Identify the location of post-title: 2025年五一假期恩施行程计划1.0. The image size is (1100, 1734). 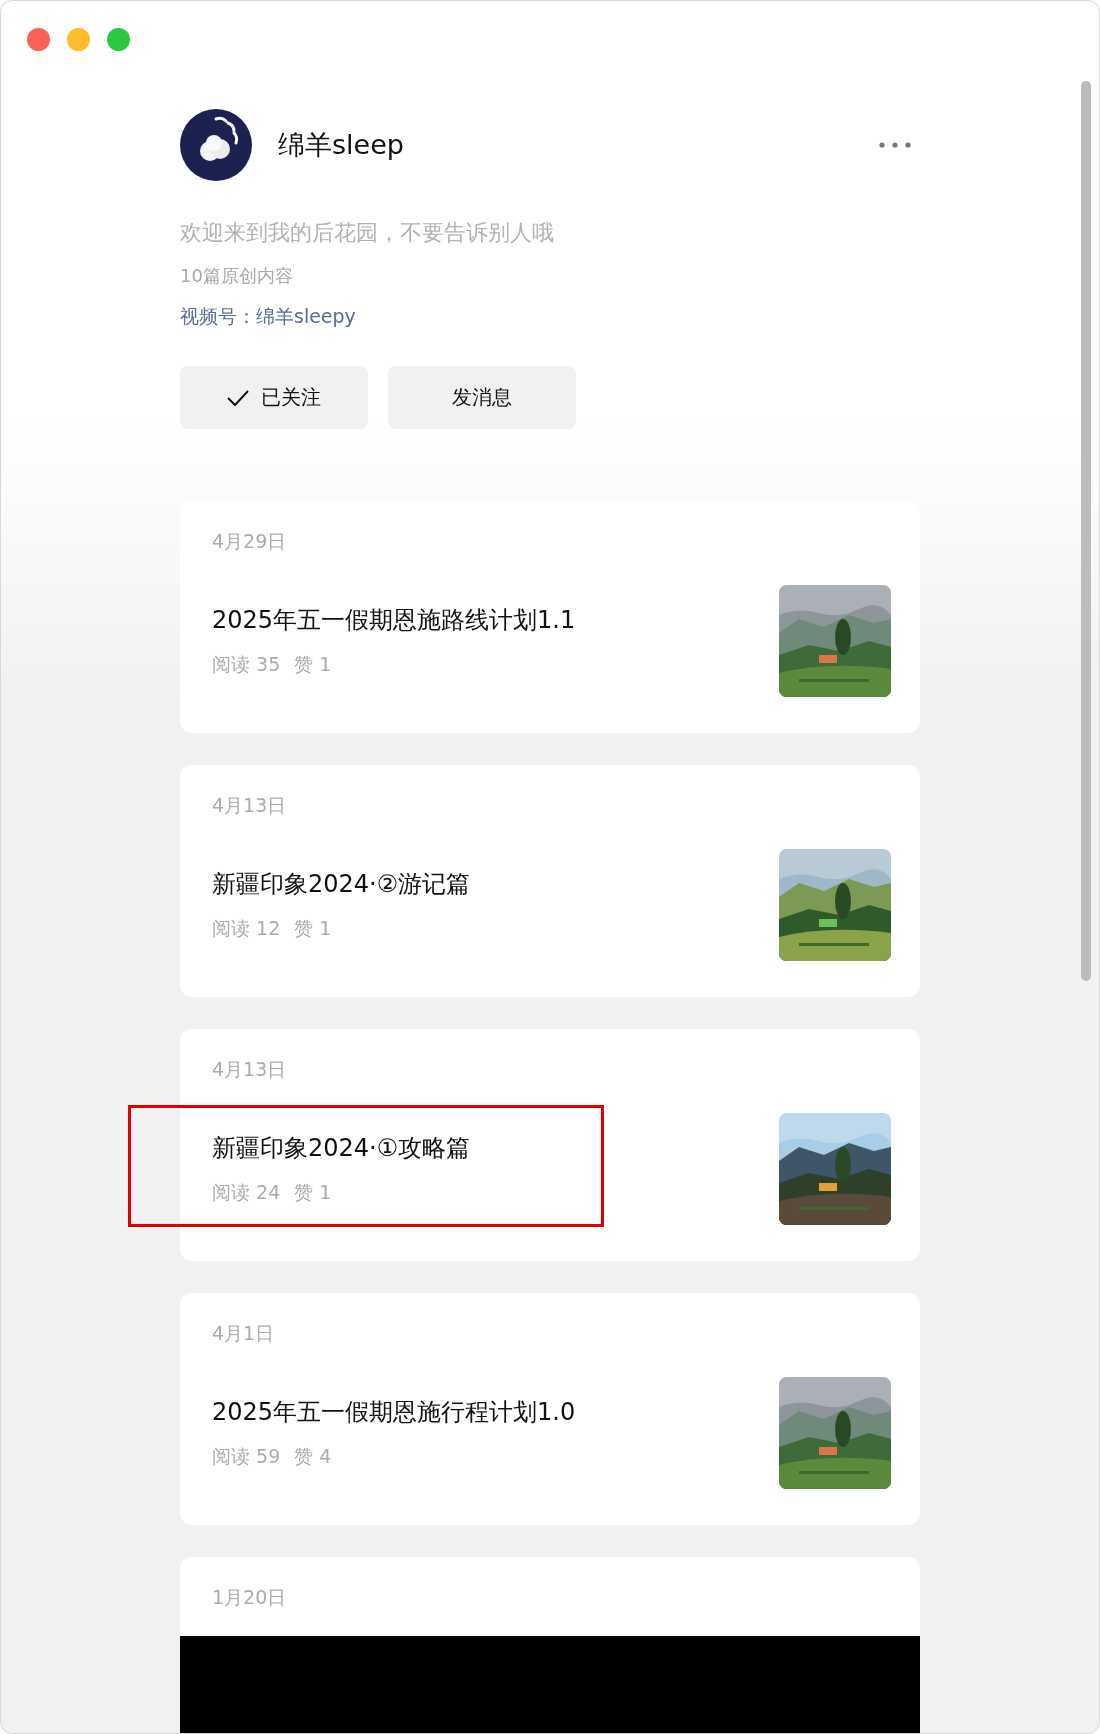
(394, 1412).